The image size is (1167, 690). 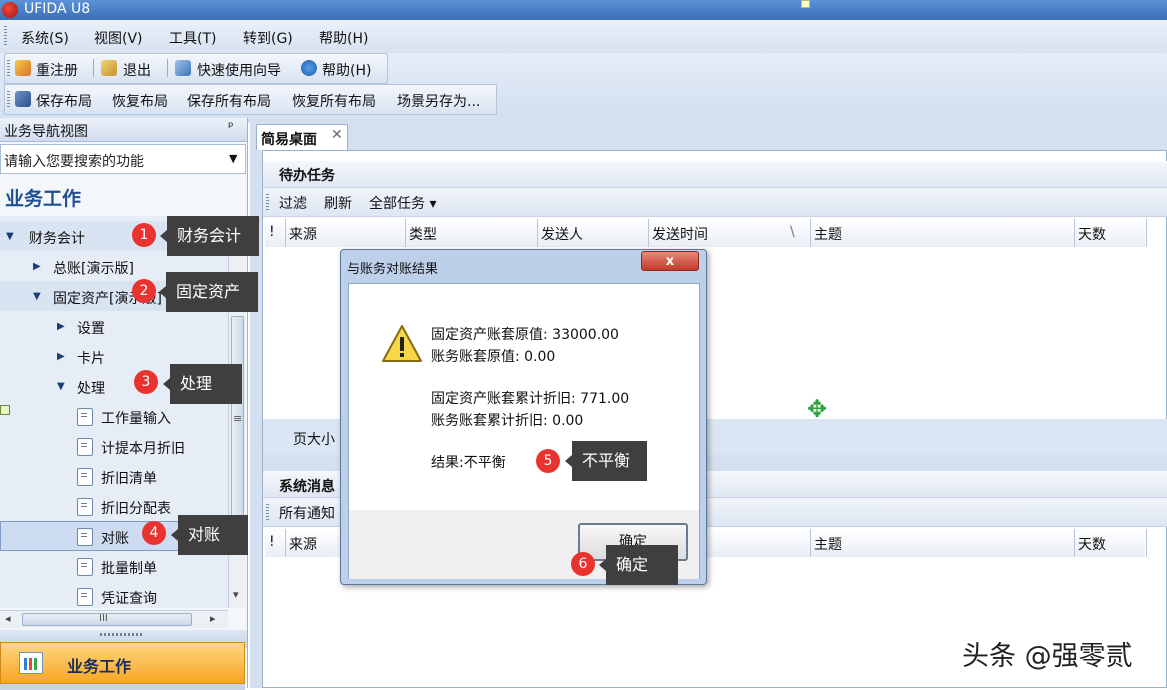 I want to click on nav-search-input: 请输入您要搜索的功能 ▼, so click(x=123, y=159).